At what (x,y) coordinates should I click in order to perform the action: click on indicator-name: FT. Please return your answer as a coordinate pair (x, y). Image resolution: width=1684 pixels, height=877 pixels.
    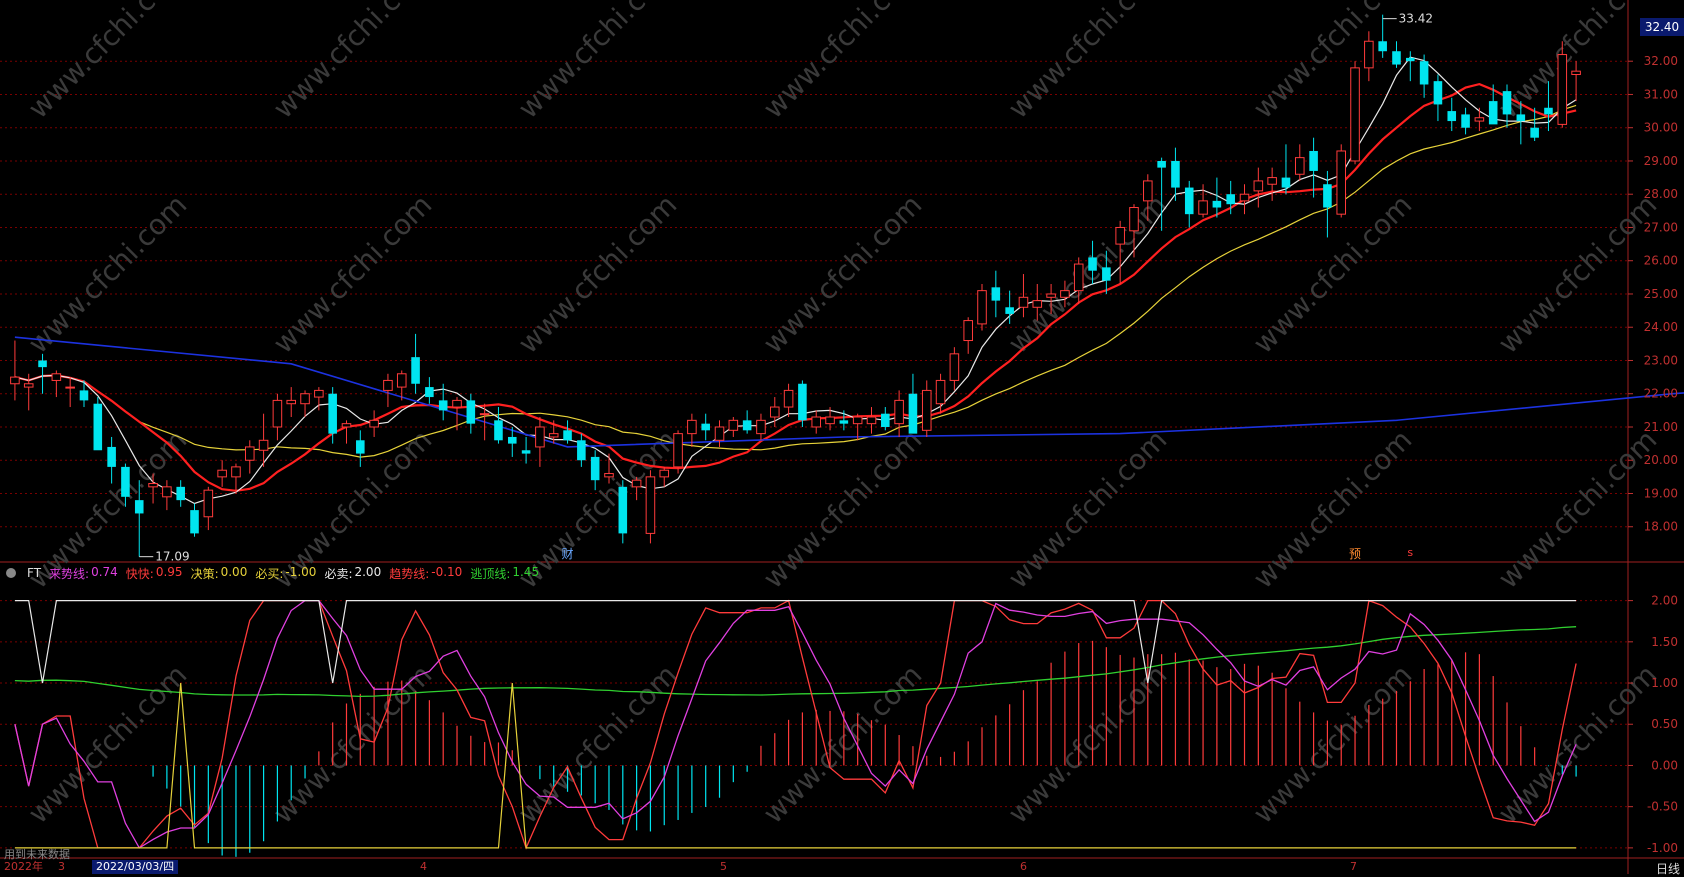
    Looking at the image, I should click on (34, 573).